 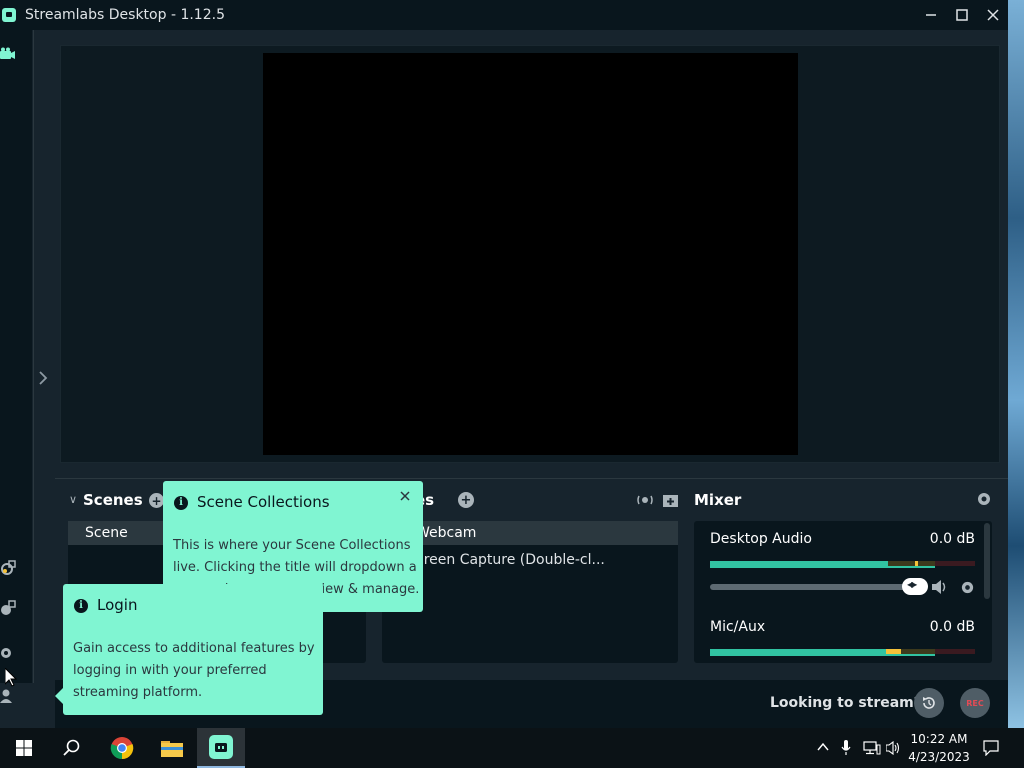 I want to click on window-title: Streamlabs Desktop - 1.12.5, so click(x=125, y=15).